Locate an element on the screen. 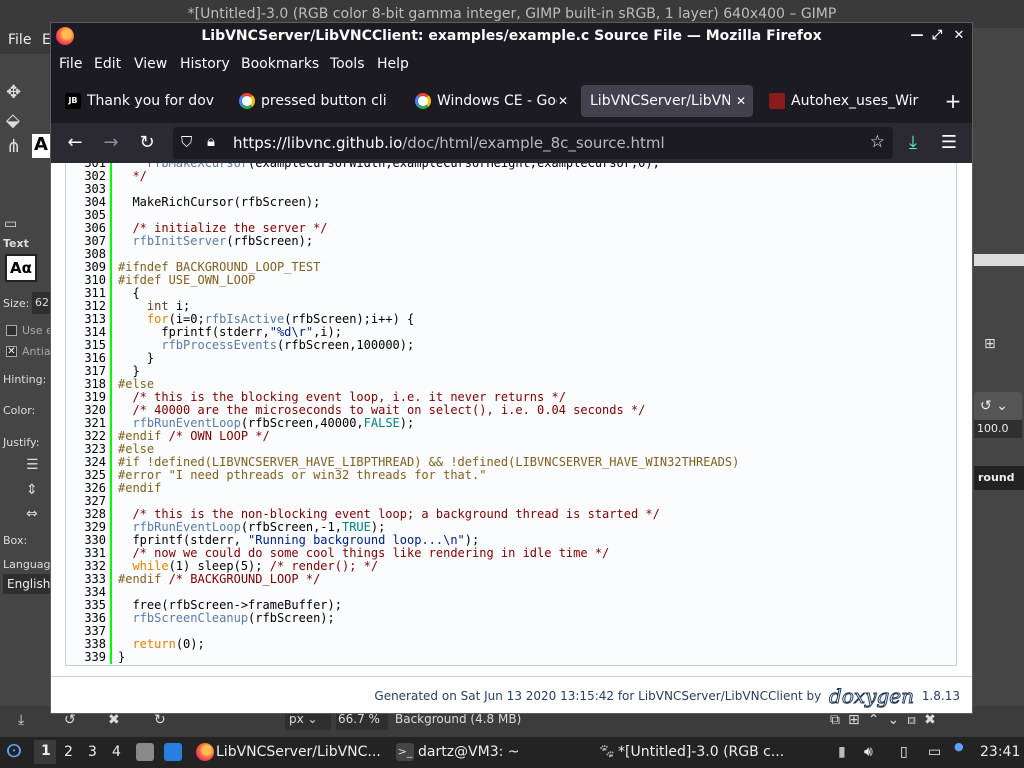 The image size is (1024, 768). tab-autohex: Autohex_uses_Wir is located at coordinates (844, 101).